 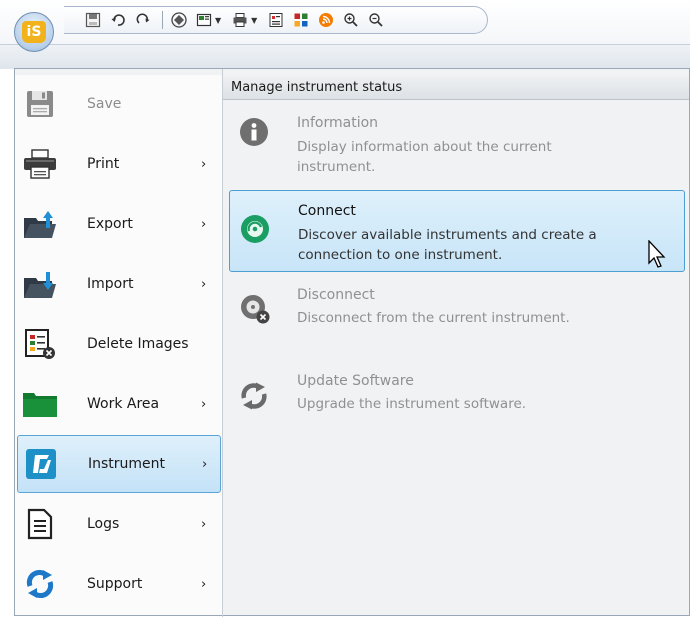 What do you see at coordinates (40, 344) in the screenshot?
I see `delete-images-icon` at bounding box center [40, 344].